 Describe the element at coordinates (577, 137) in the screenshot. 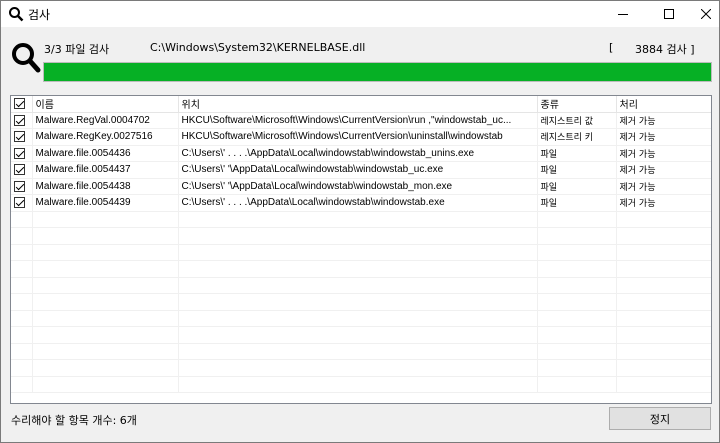

I see `row-type: 레지스트리 키` at that location.